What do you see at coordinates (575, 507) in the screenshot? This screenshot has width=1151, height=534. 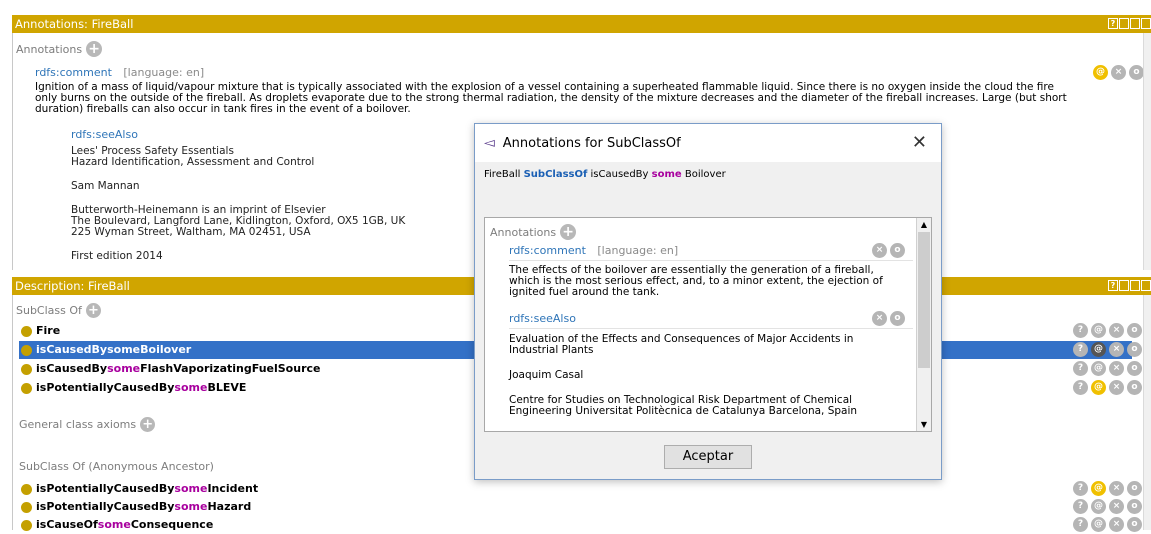 I see `ancestor-row: isPotentiallyCausedBy some Hazard` at bounding box center [575, 507].